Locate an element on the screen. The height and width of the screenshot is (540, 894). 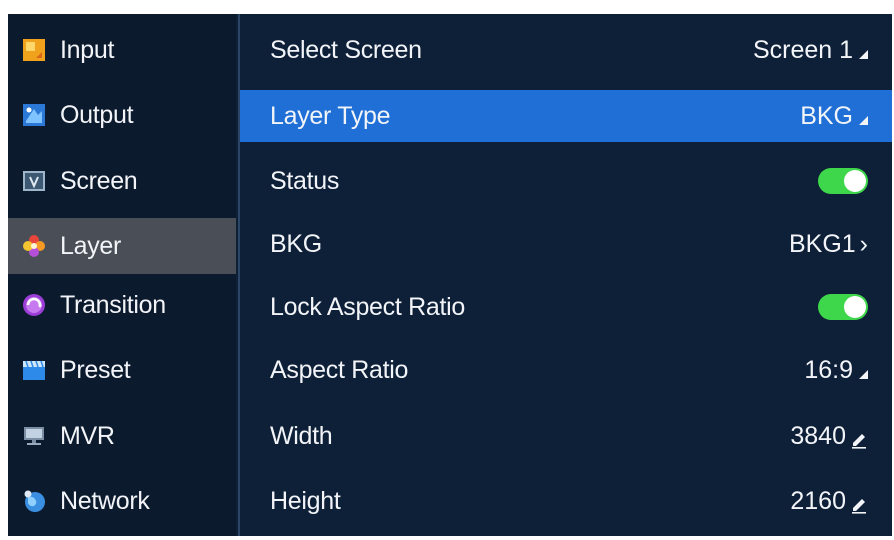
sidebar-item-layer: Layer is located at coordinates (122, 246).